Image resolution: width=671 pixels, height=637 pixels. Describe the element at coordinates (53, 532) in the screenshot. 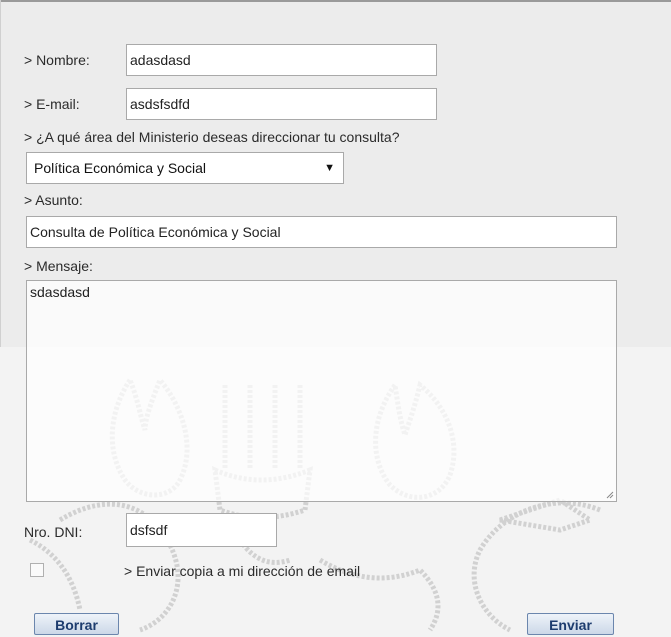

I see `dni-label: Nro. DNI:` at that location.